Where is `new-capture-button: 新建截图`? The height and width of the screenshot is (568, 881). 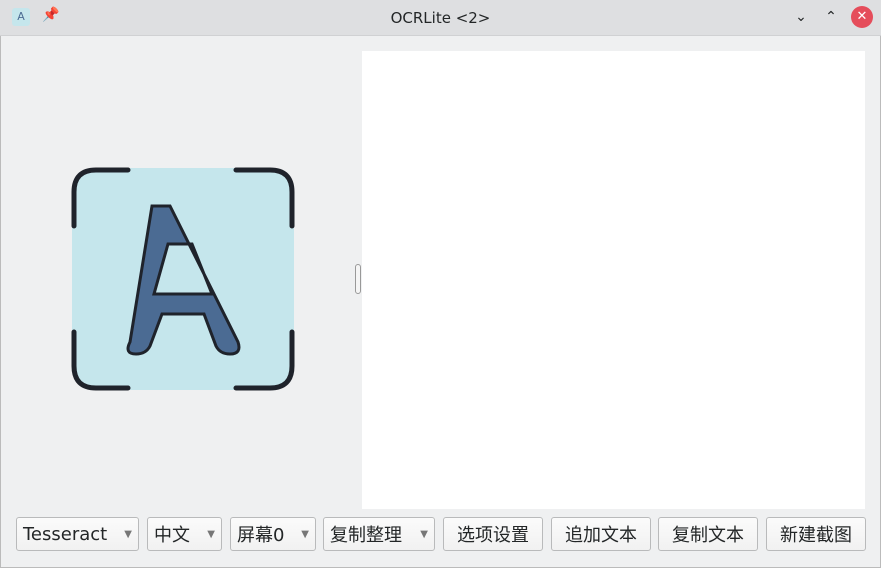
new-capture-button: 新建截图 is located at coordinates (816, 534).